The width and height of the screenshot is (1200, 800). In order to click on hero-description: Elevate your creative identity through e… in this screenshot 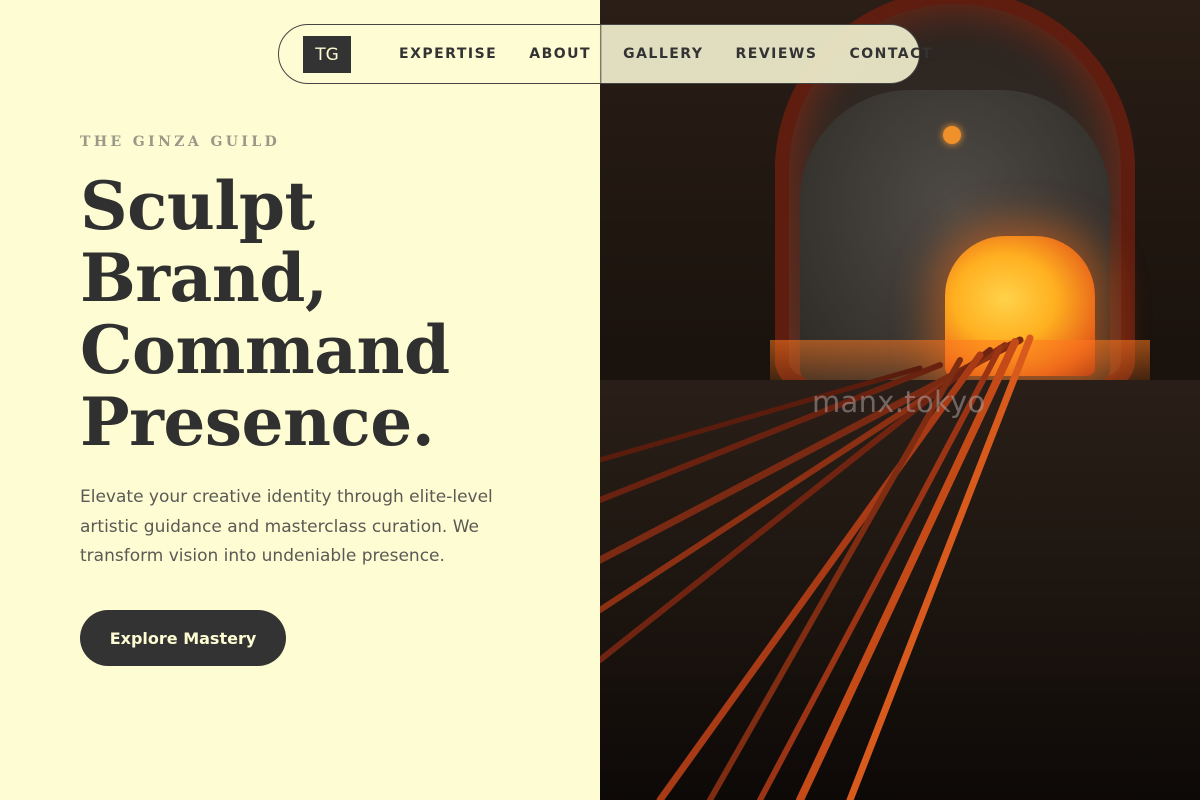, I will do `click(286, 526)`.